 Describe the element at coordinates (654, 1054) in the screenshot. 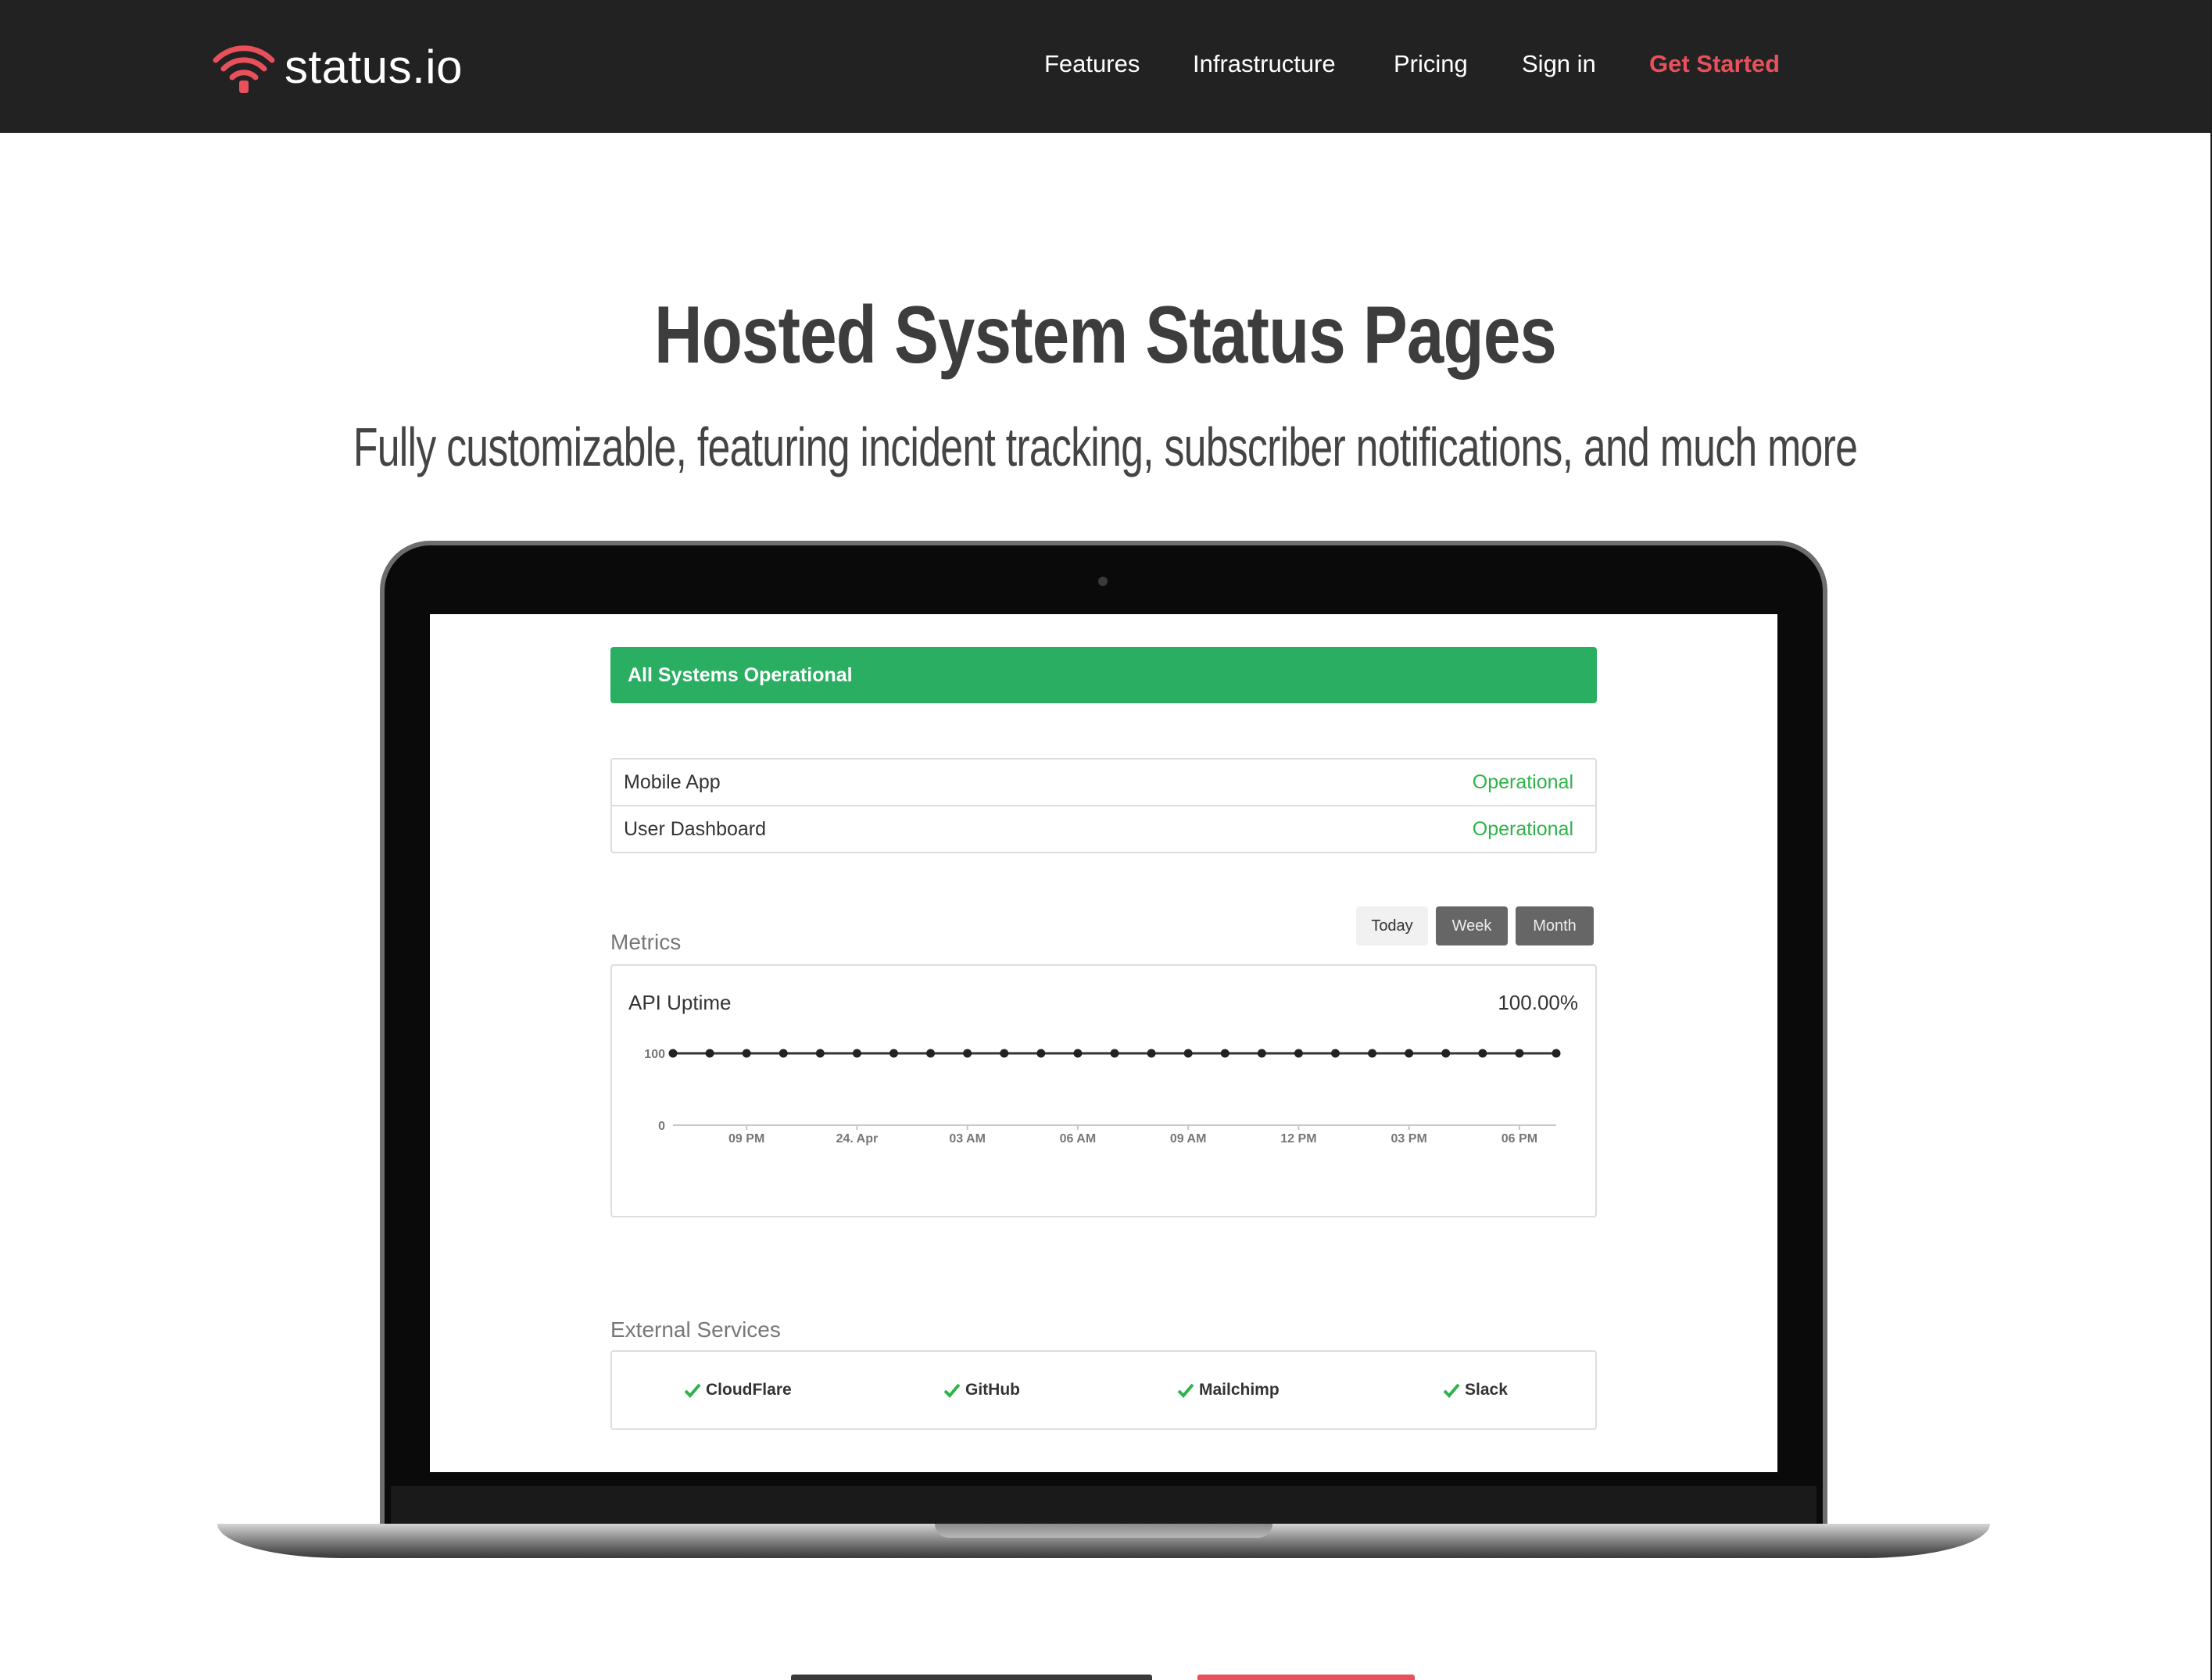

I see `y-tick-label: 100` at that location.